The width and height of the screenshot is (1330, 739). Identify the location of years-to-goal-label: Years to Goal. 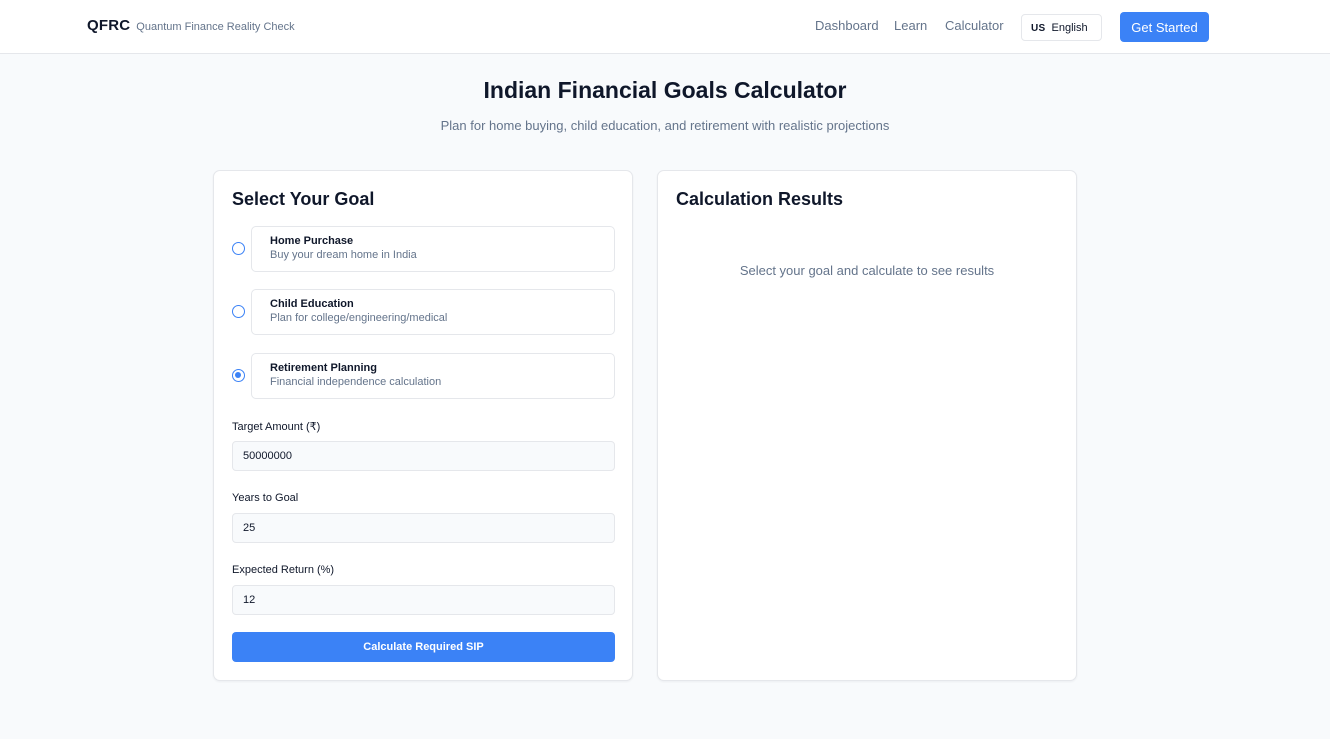
(265, 498).